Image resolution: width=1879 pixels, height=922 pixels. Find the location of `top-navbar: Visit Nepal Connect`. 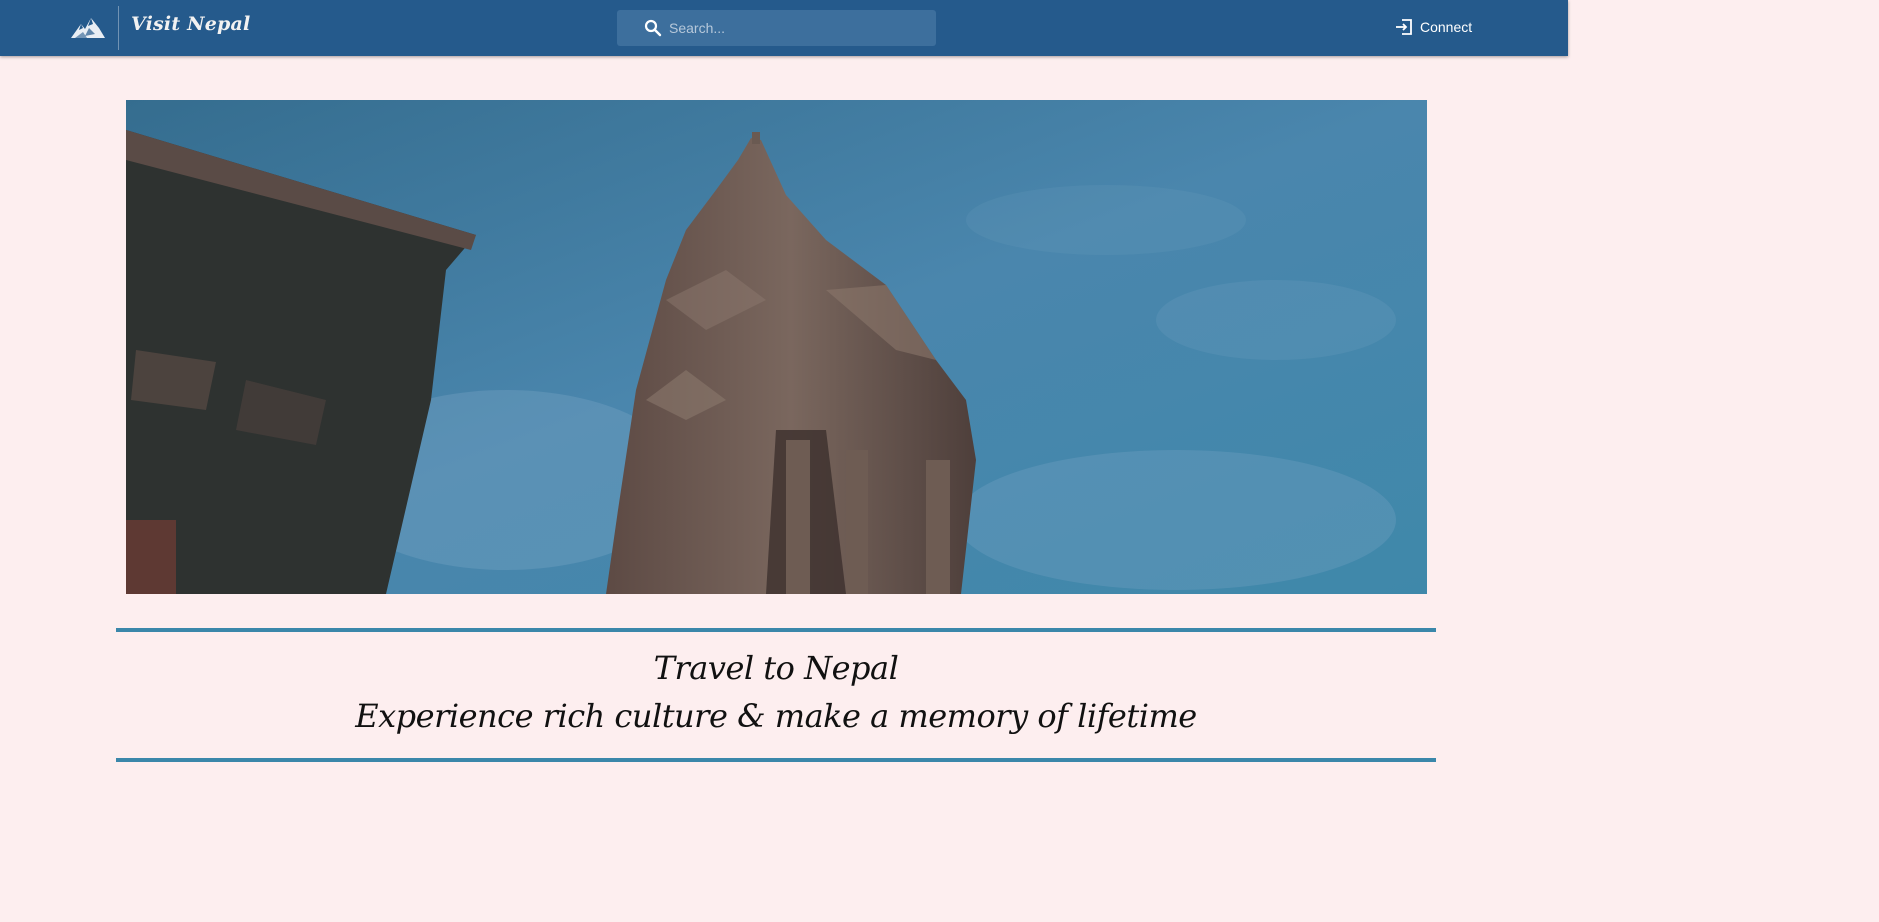

top-navbar: Visit Nepal Connect is located at coordinates (784, 28).